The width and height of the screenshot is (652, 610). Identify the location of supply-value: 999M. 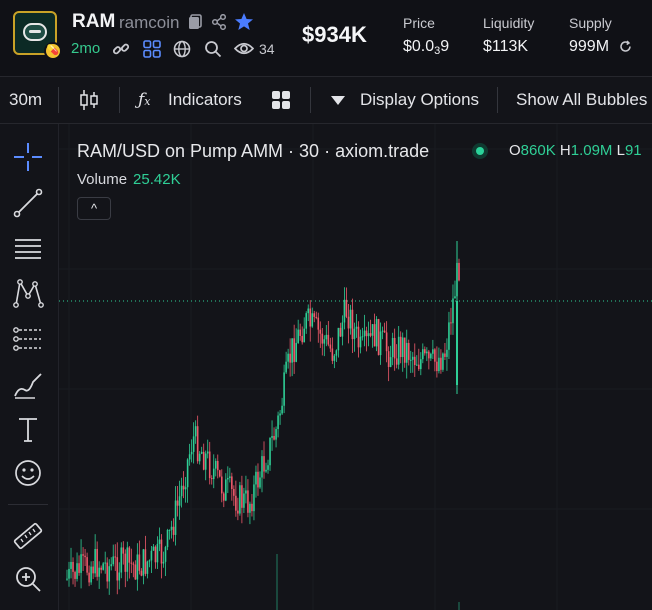
(589, 46).